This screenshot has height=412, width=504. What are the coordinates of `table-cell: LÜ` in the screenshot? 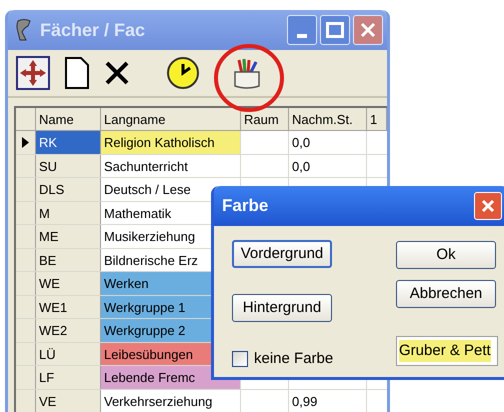 It's located at (68, 353).